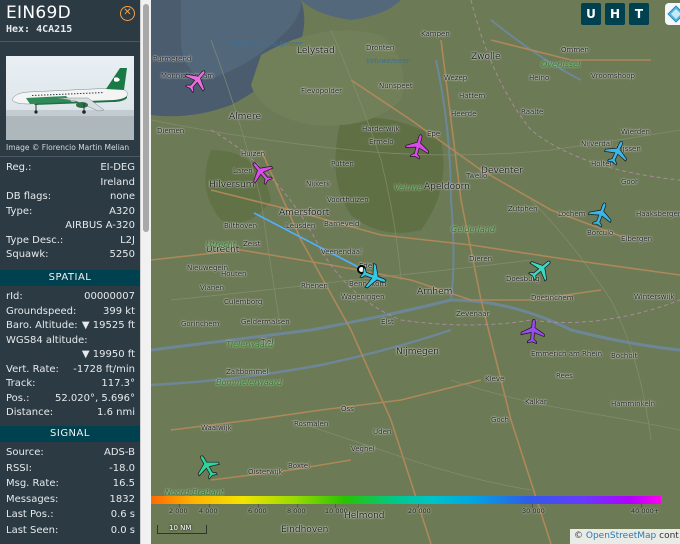 Image resolution: width=680 pixels, height=544 pixels. Describe the element at coordinates (316, 51) in the screenshot. I see `map-place-label: Lelystad` at that location.